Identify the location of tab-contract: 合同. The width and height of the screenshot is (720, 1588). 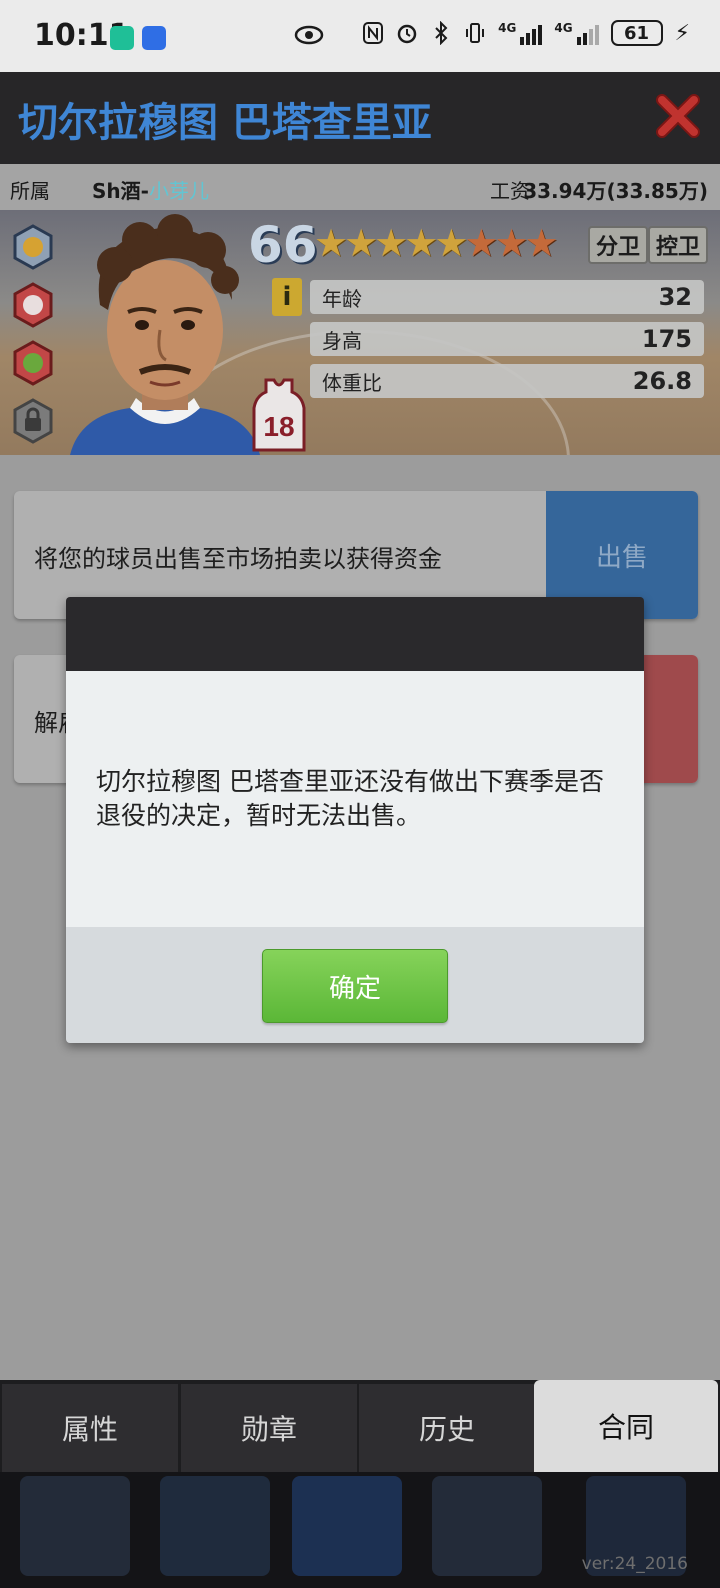
(626, 1426).